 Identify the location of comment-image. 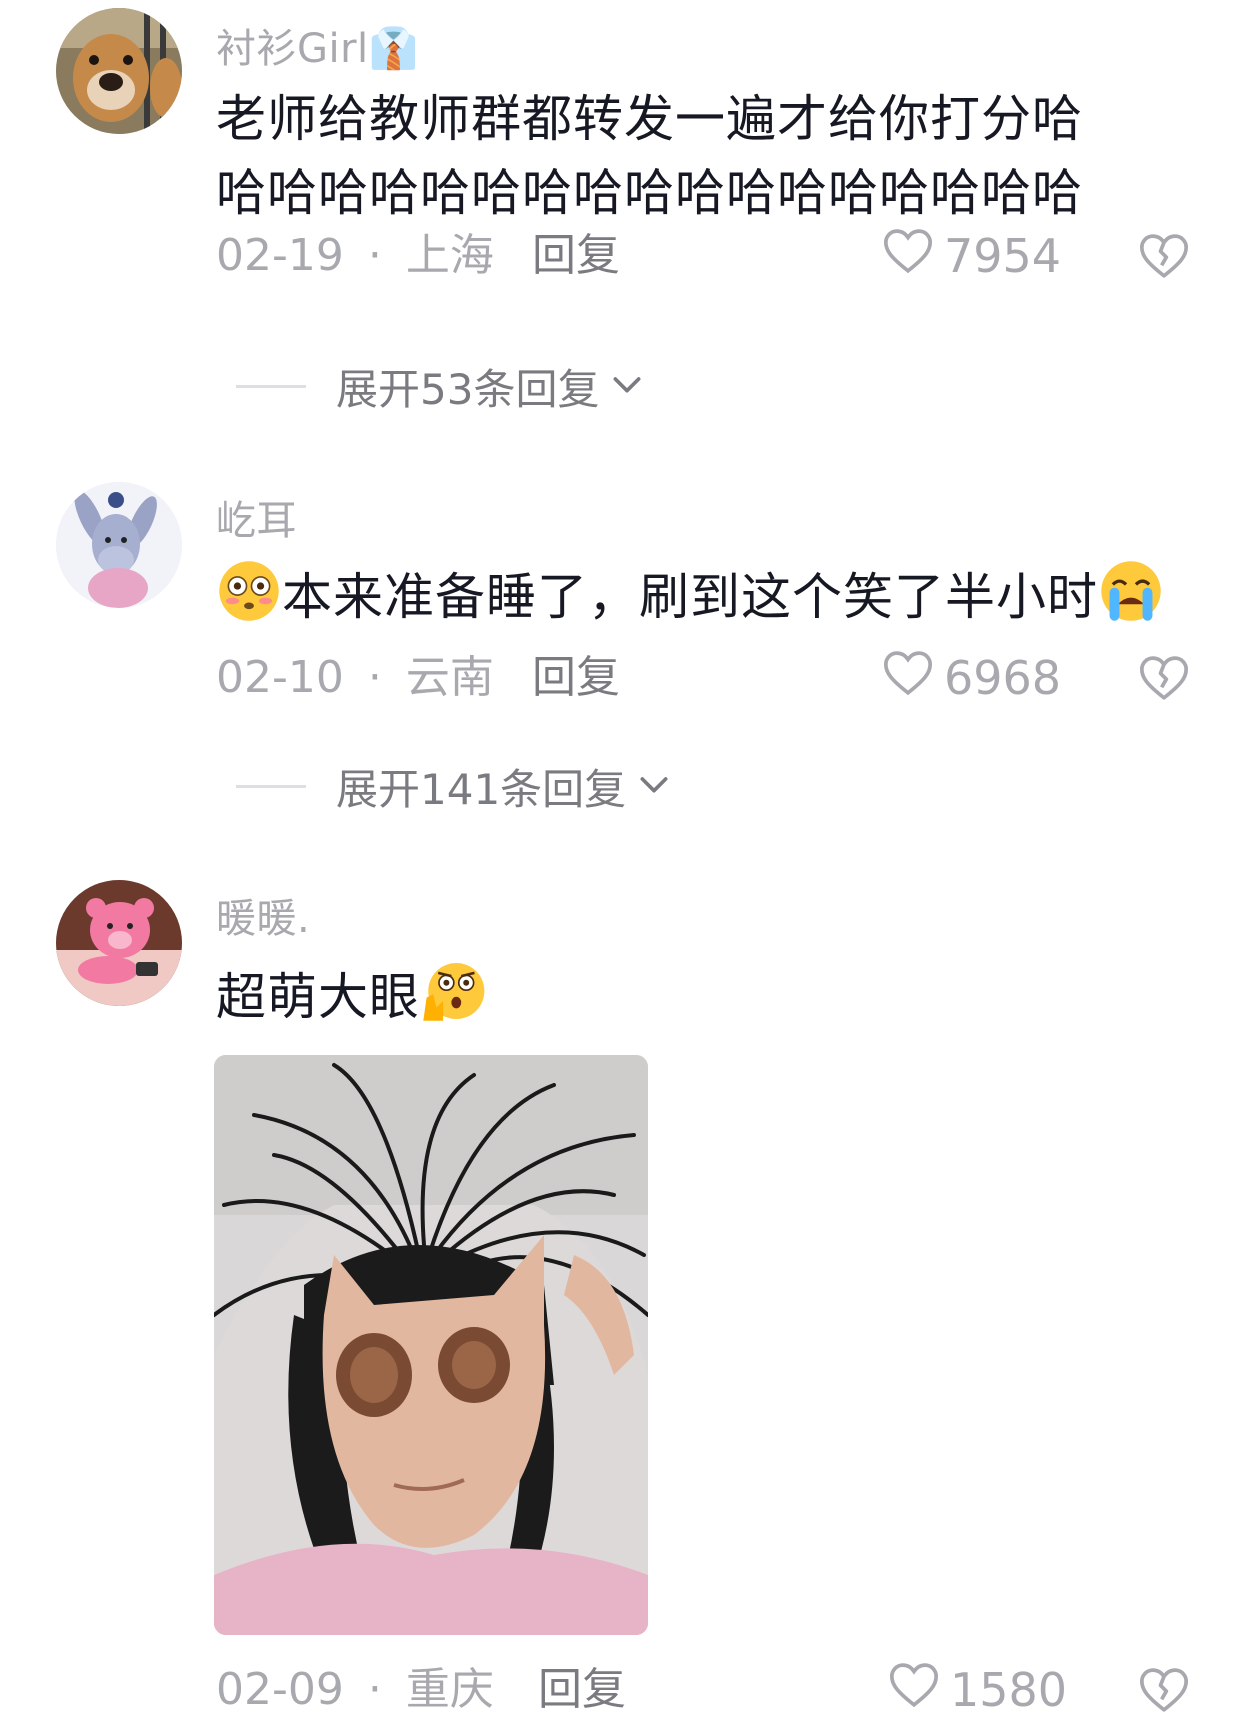
(431, 1345).